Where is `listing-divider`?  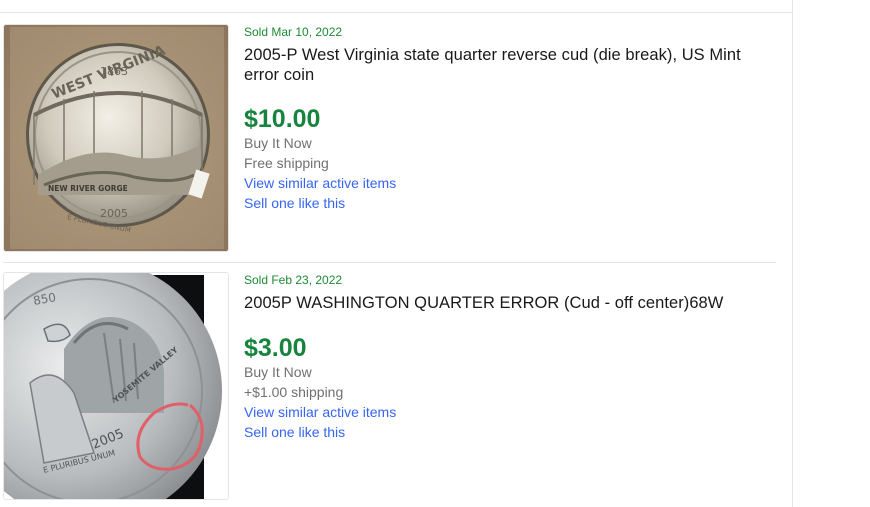
listing-divider is located at coordinates (389, 262).